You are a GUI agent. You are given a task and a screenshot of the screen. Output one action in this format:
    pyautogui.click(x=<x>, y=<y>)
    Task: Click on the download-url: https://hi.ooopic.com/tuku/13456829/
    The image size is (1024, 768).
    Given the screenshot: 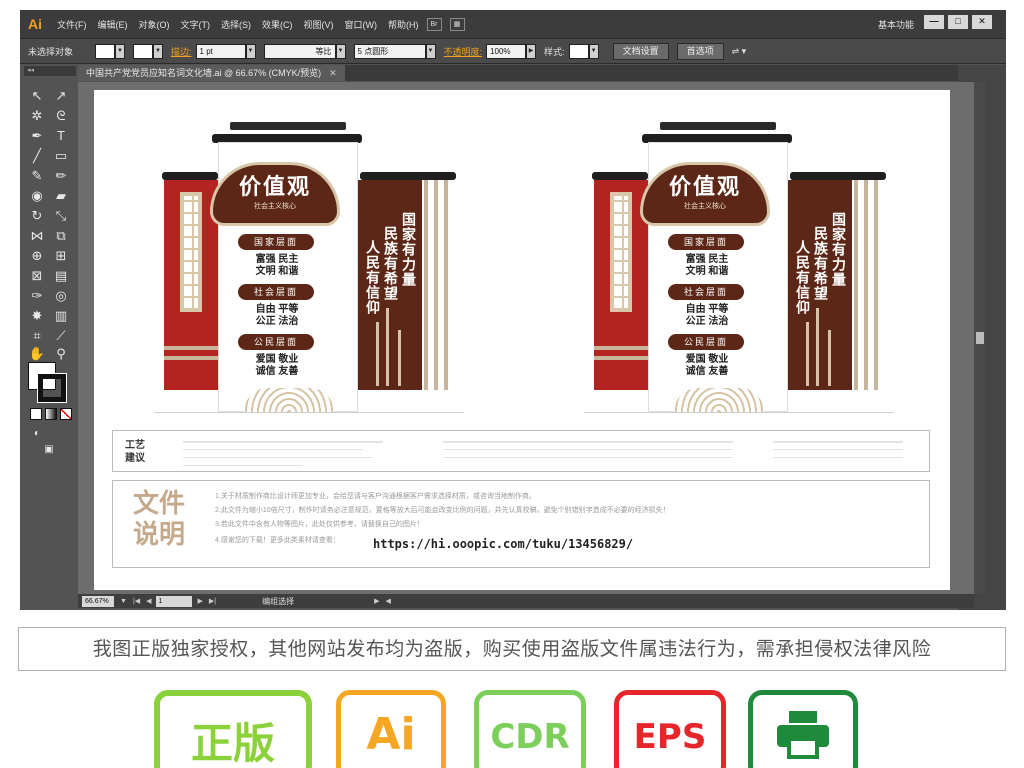 What is the action you would take?
    pyautogui.click(x=503, y=544)
    